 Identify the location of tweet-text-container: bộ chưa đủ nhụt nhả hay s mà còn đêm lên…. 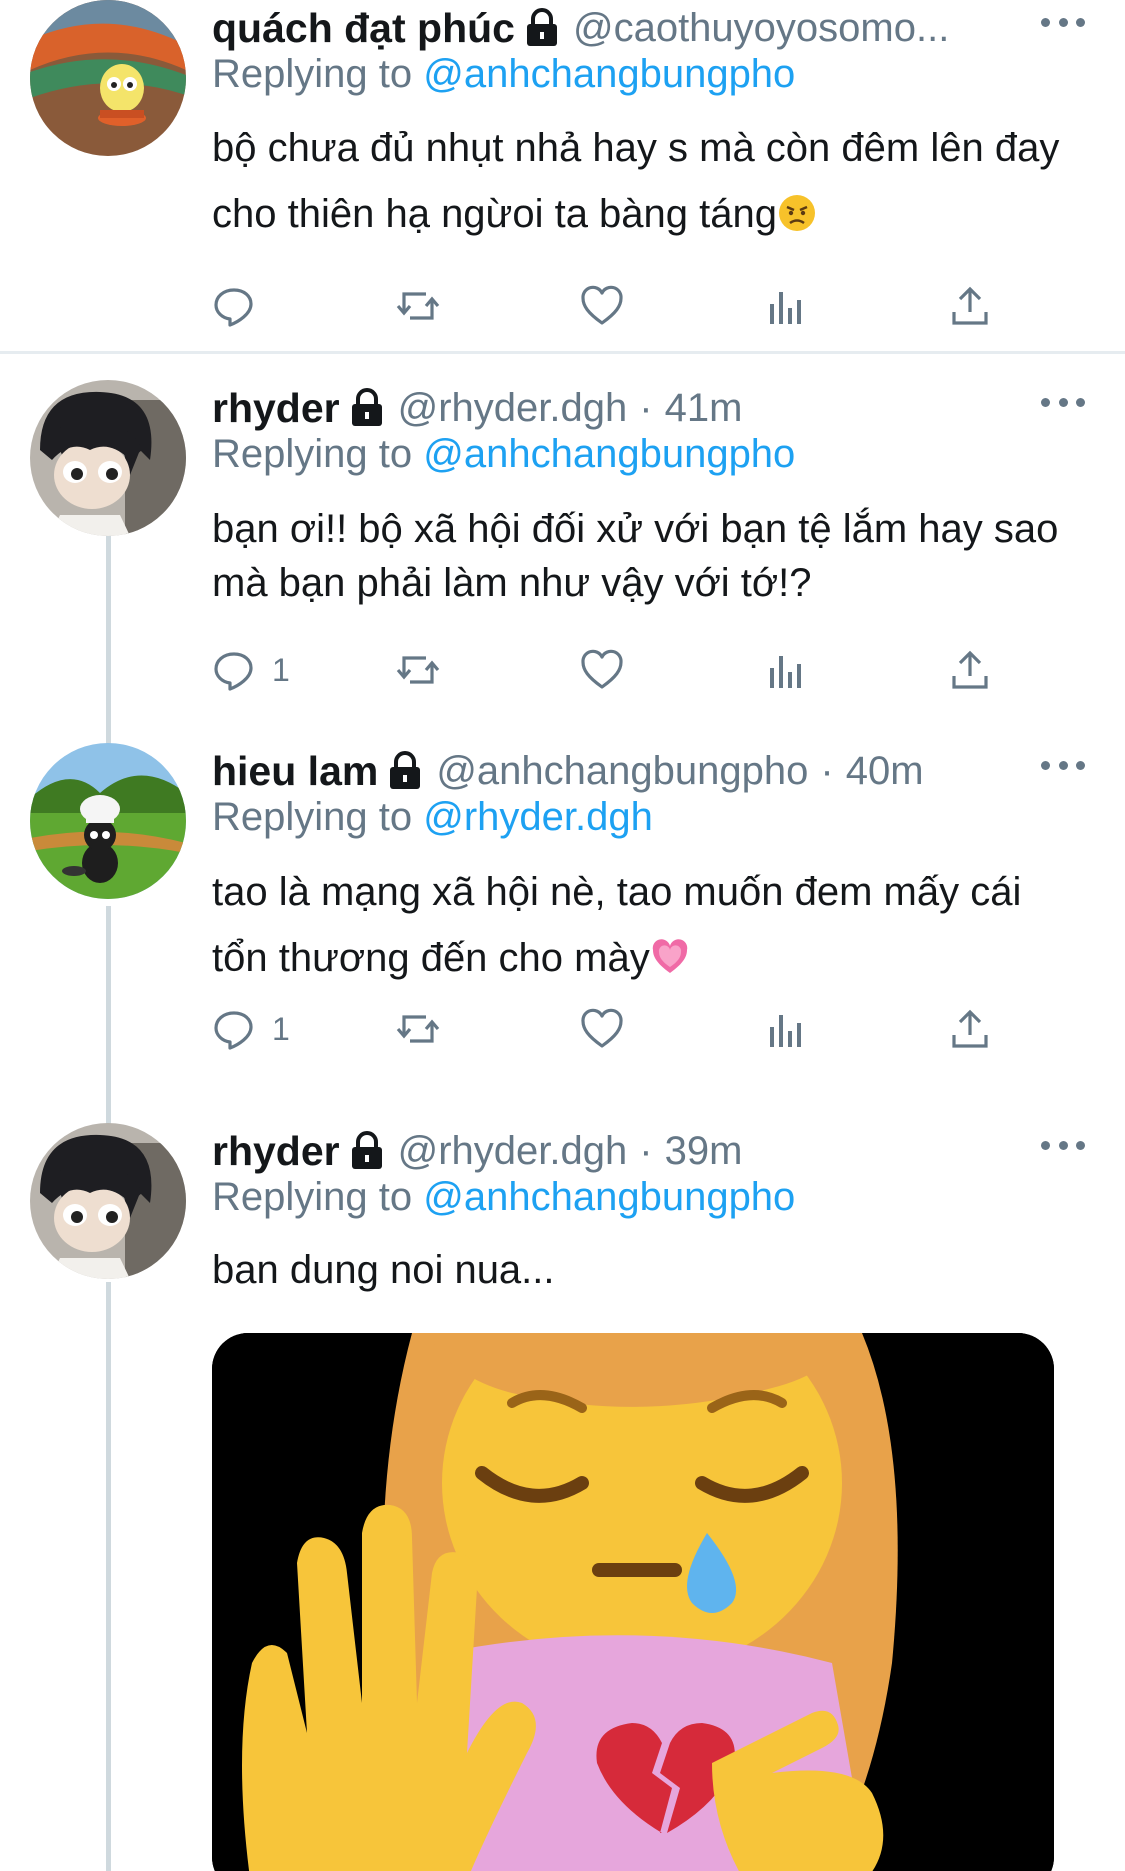
(643, 181).